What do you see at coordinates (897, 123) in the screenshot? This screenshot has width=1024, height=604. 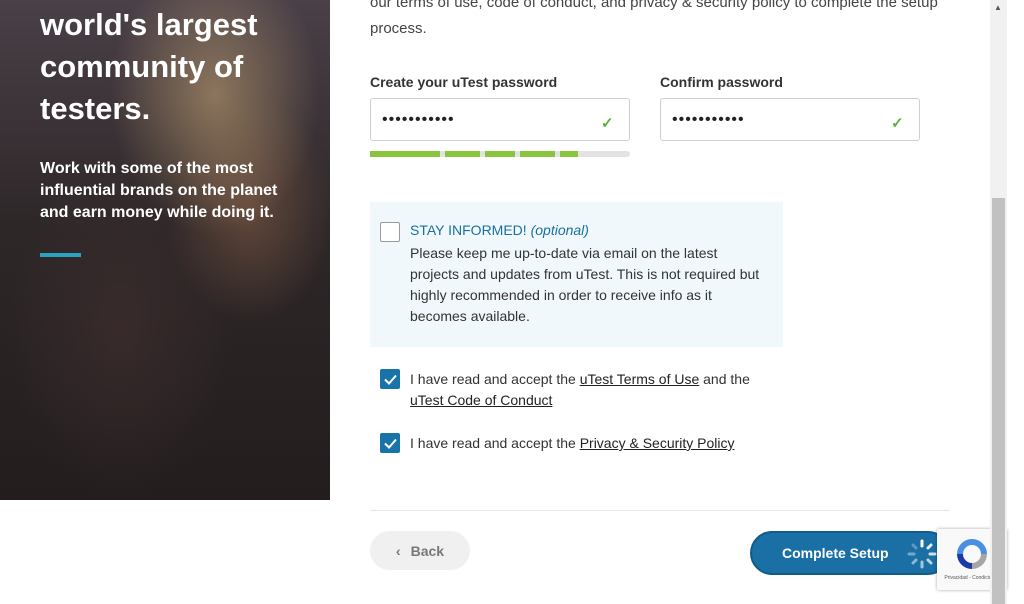 I see `confirm-password-valid-icon: ✓` at bounding box center [897, 123].